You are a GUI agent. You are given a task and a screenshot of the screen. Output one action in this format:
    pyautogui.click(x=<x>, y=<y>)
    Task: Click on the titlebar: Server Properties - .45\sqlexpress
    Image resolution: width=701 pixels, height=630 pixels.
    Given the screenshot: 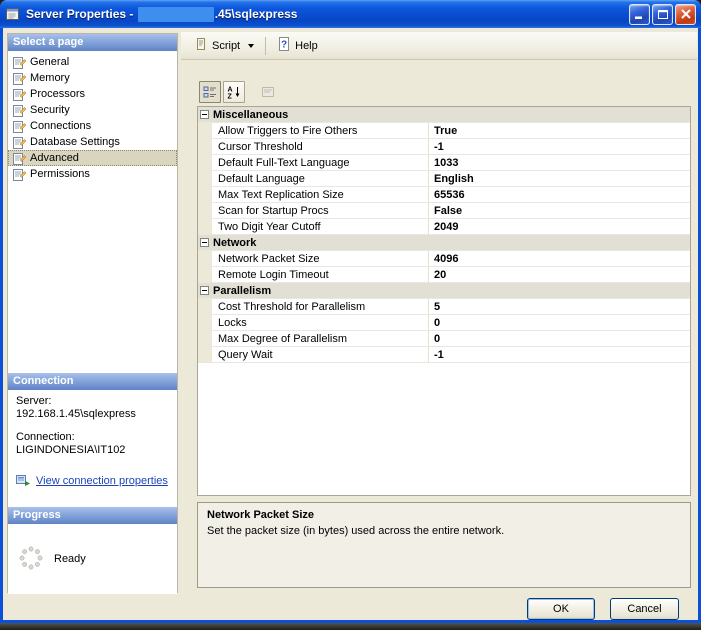 What is the action you would take?
    pyautogui.click(x=350, y=14)
    